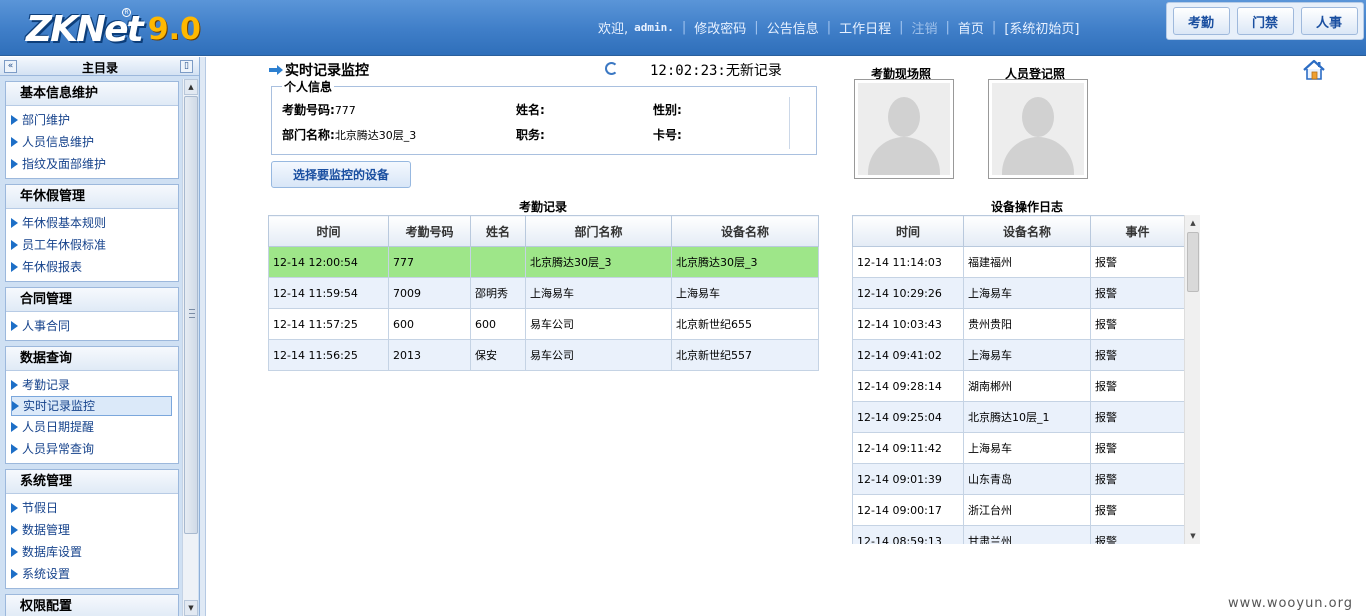 The height and width of the screenshot is (616, 1366). I want to click on menu-group-title: 系统管理, so click(92, 482).